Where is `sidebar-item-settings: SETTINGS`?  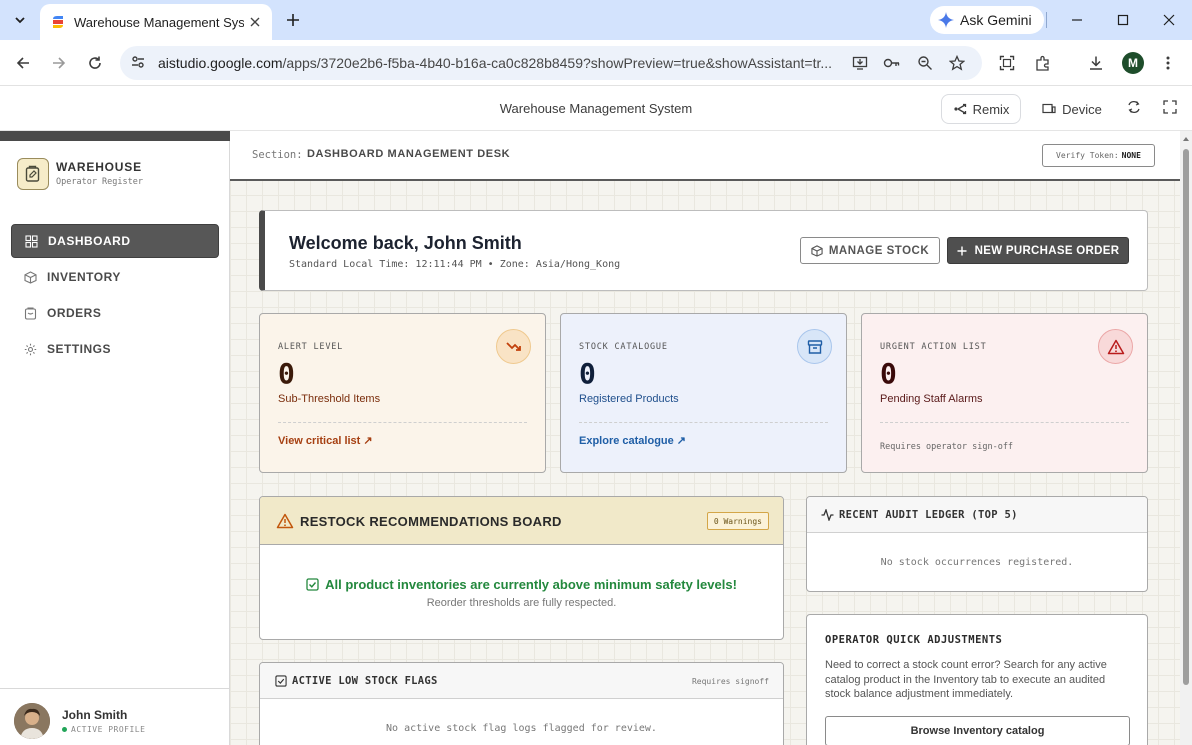
sidebar-item-settings: SETTINGS is located at coordinates (115, 349).